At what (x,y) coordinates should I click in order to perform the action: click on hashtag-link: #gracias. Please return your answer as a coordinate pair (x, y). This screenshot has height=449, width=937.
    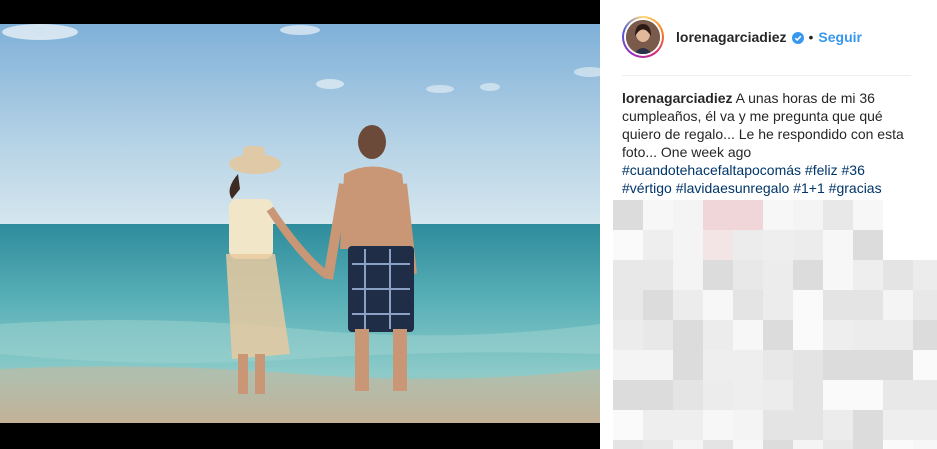
    Looking at the image, I should click on (855, 188).